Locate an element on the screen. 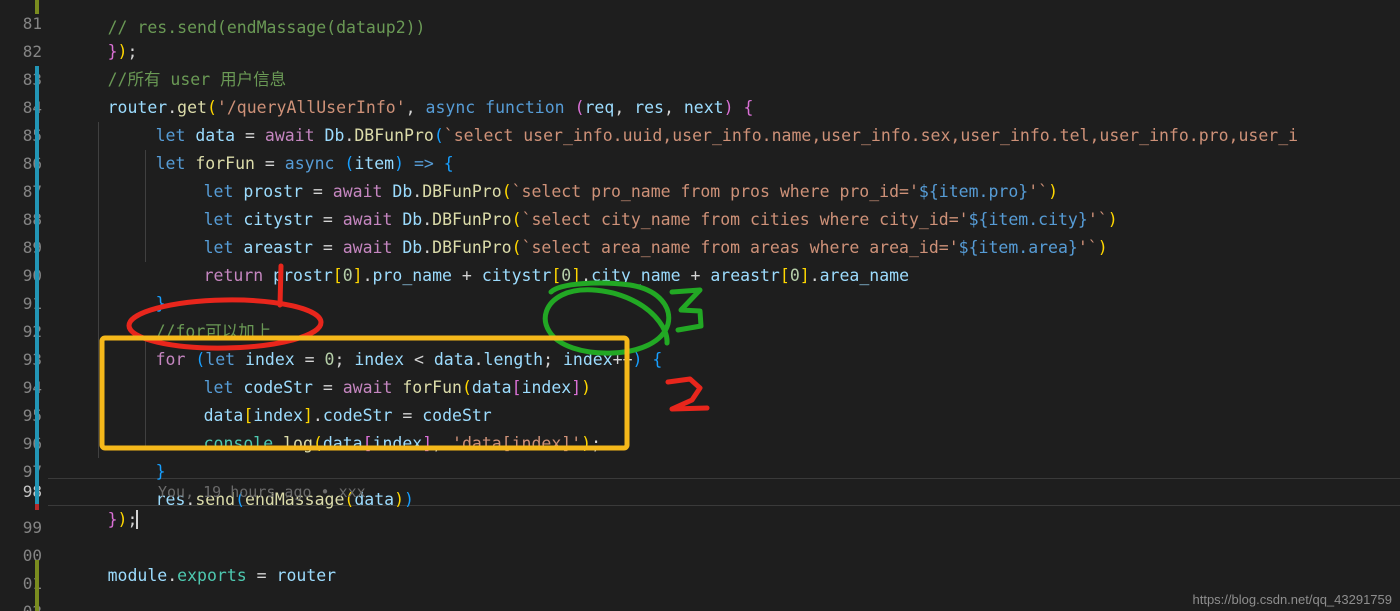  line-number: 98 is located at coordinates (32, 491).